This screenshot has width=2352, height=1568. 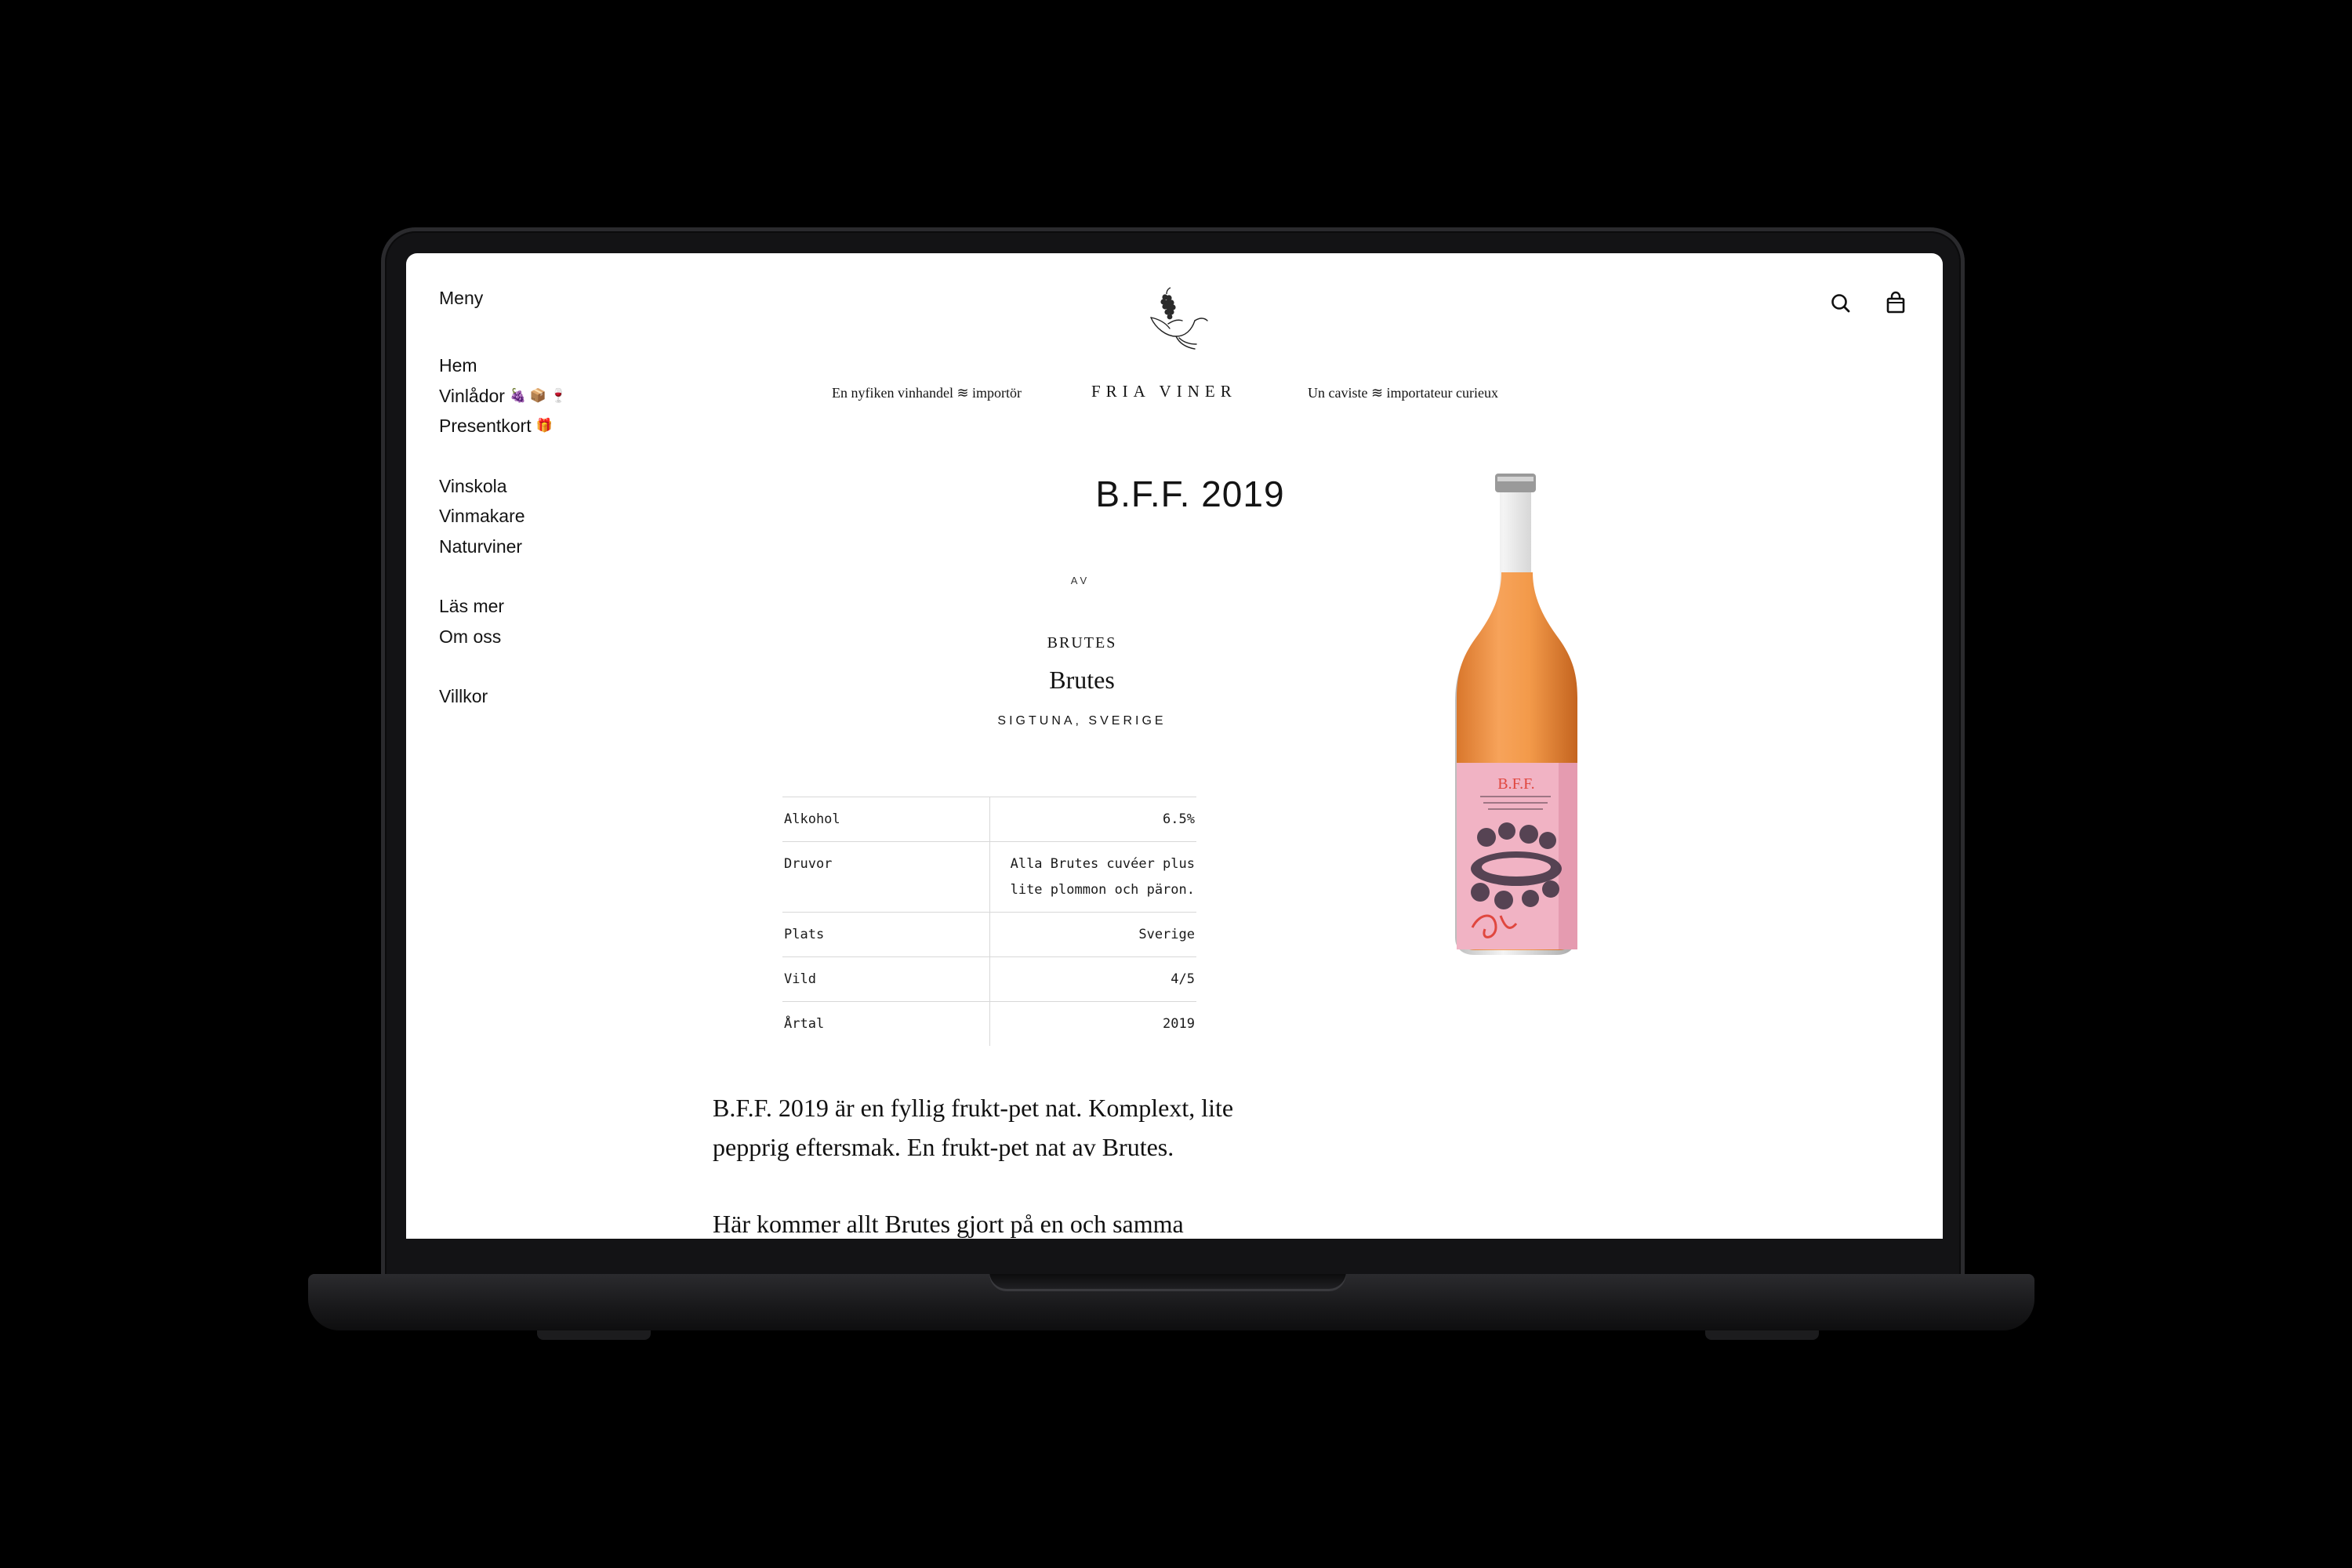 What do you see at coordinates (1167, 1282) in the screenshot?
I see `laptop-notch` at bounding box center [1167, 1282].